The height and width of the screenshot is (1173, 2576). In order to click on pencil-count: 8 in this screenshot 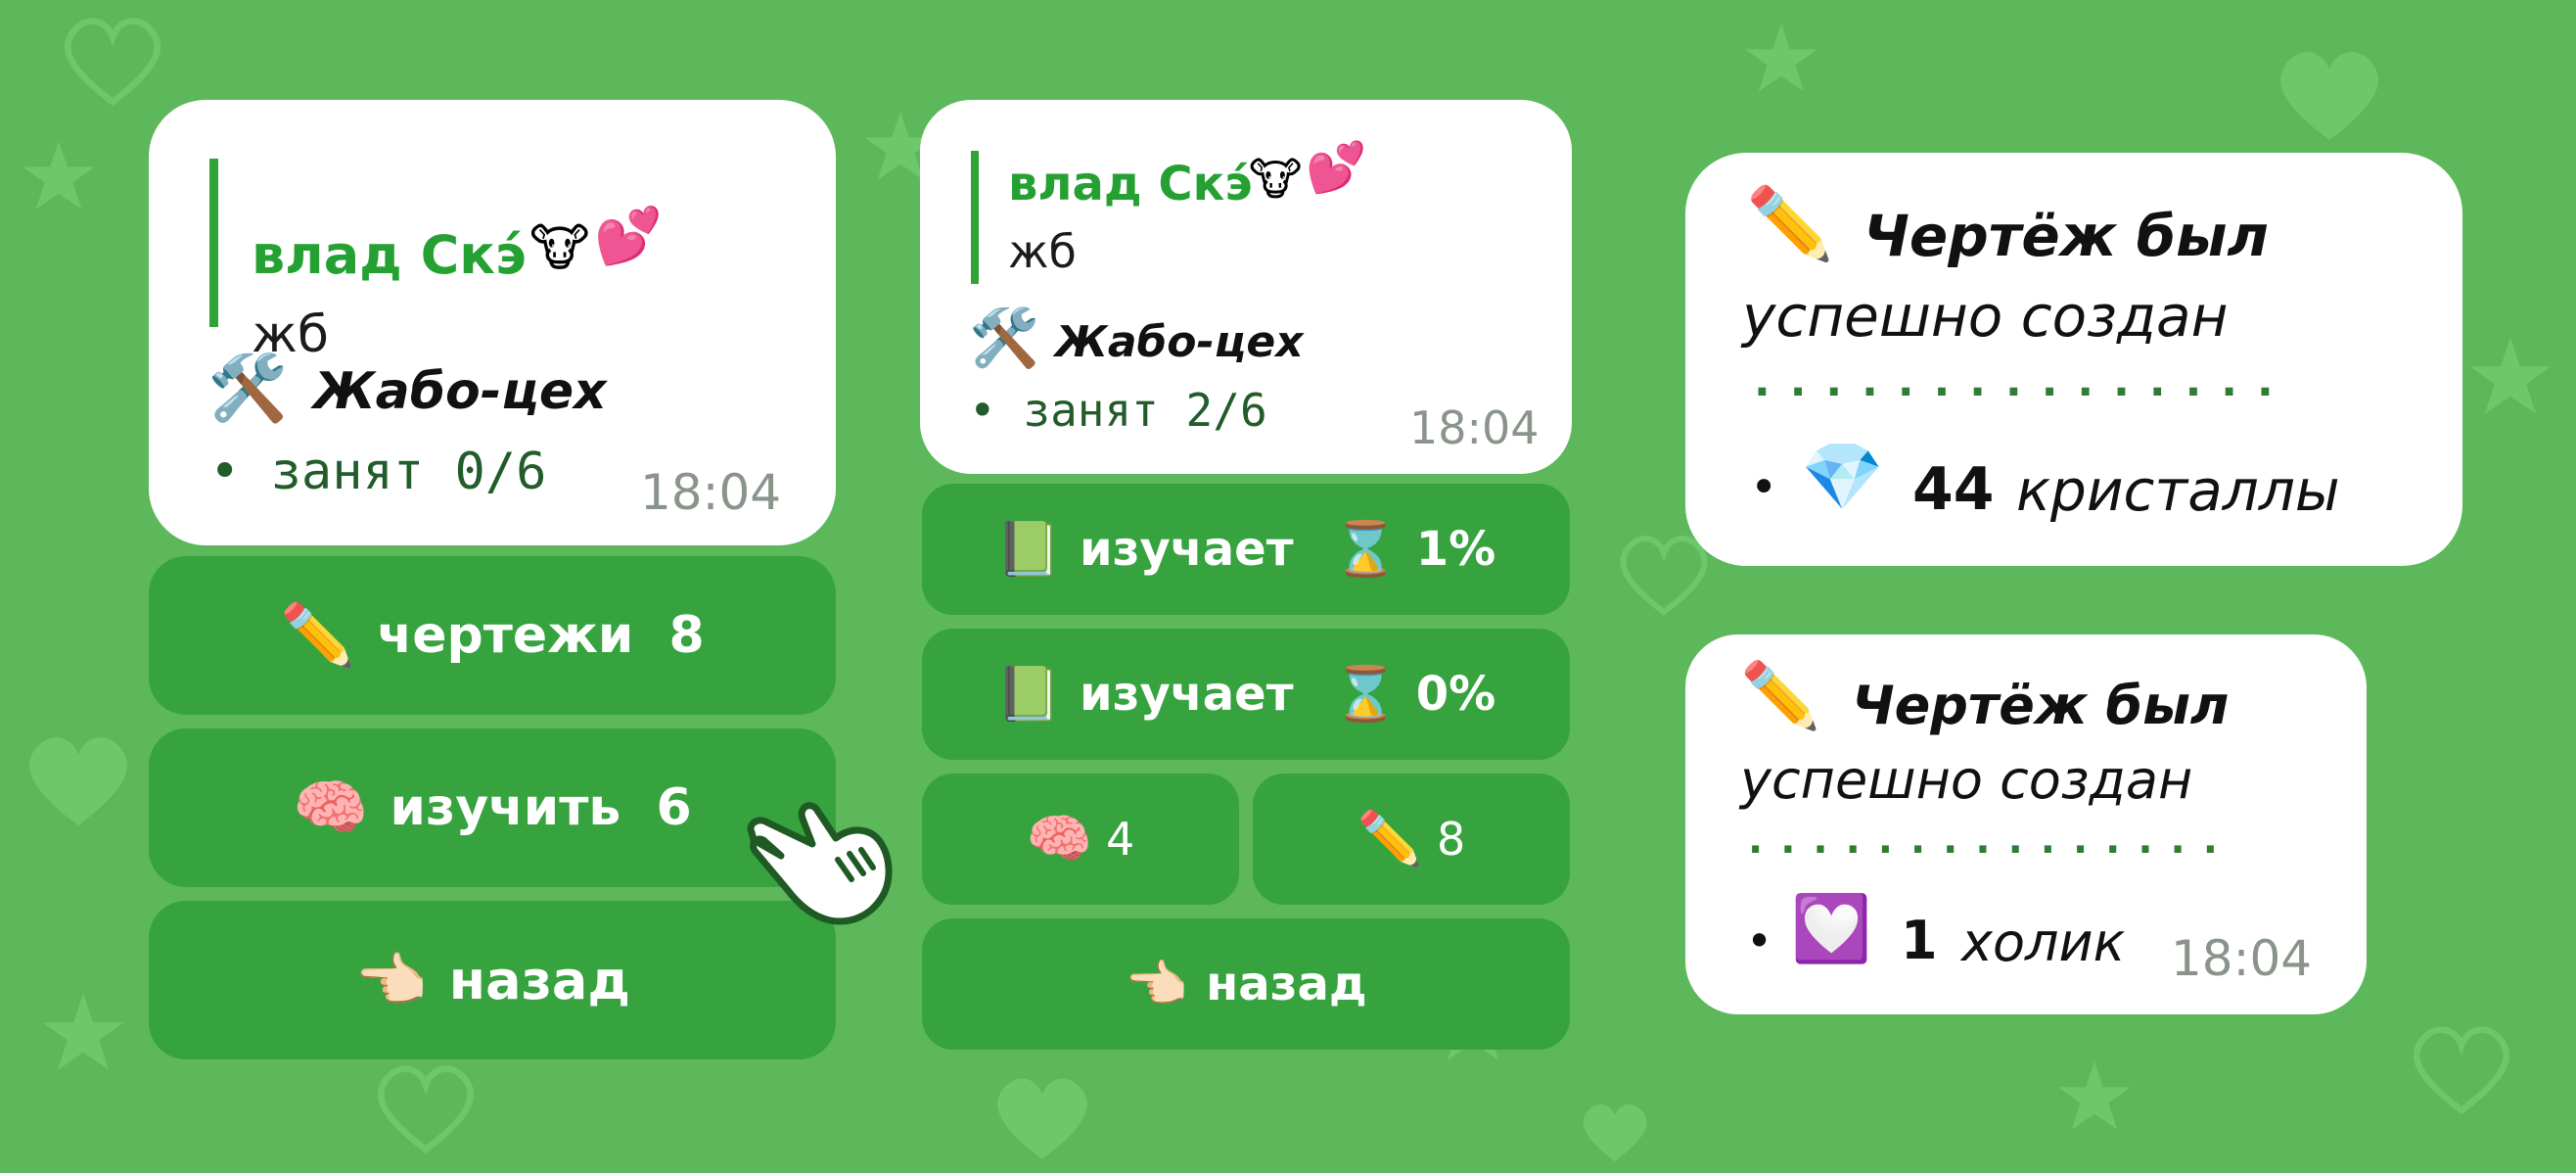, I will do `click(1451, 840)`.